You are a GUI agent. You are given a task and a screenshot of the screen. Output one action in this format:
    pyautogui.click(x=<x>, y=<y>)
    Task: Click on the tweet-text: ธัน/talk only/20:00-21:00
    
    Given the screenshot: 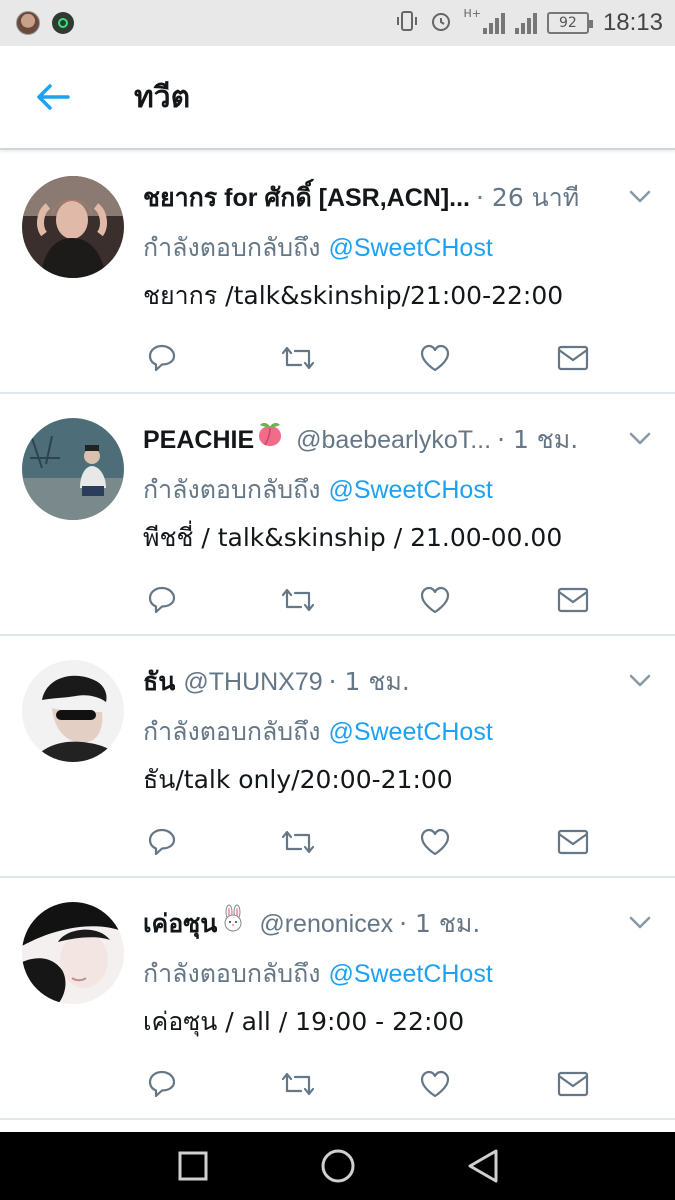 What is the action you would take?
    pyautogui.click(x=298, y=779)
    